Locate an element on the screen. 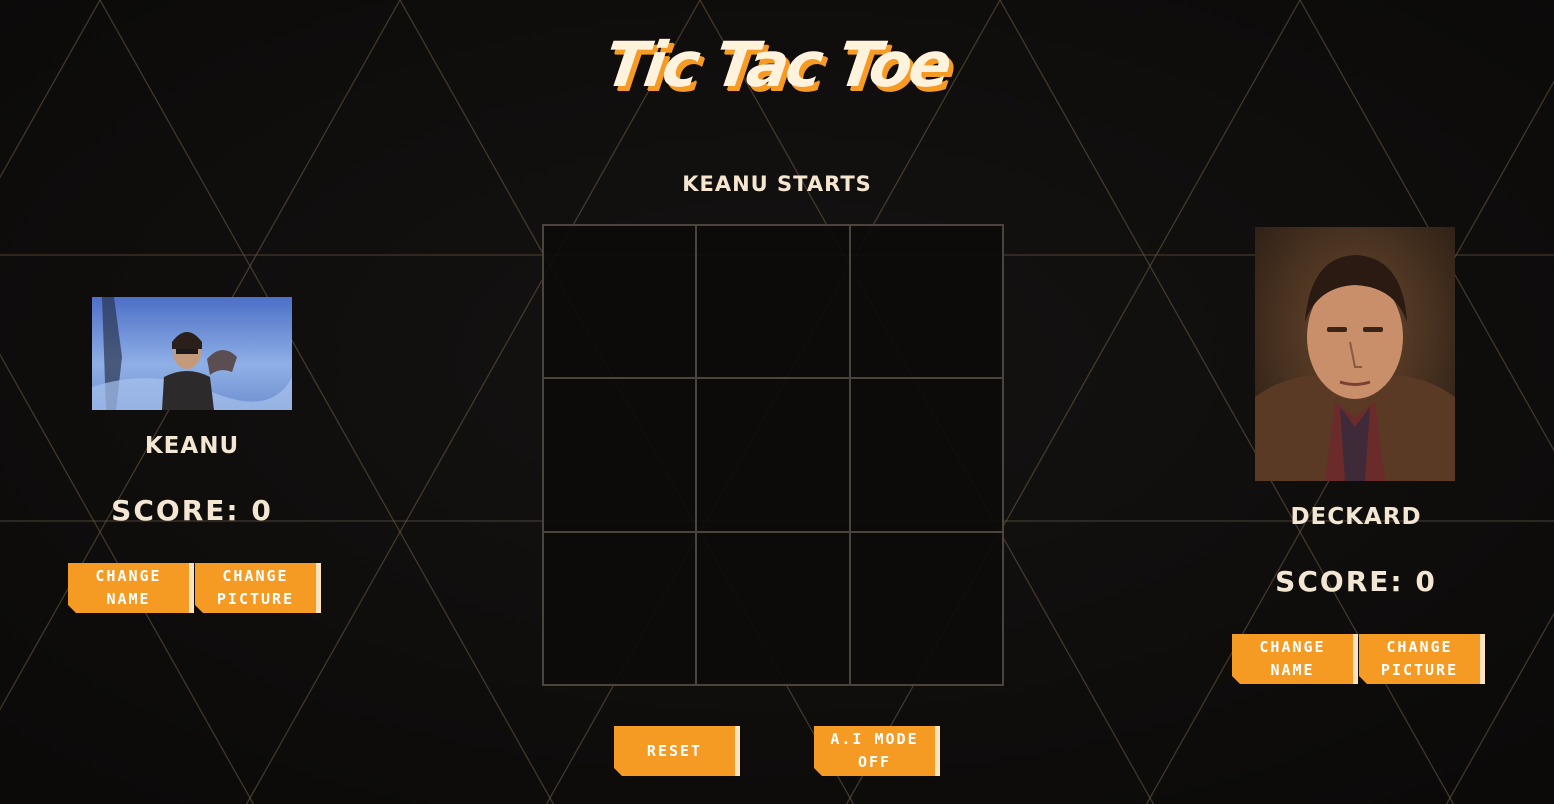  ai-mode-button: A.I Mode Off is located at coordinates (877, 751).